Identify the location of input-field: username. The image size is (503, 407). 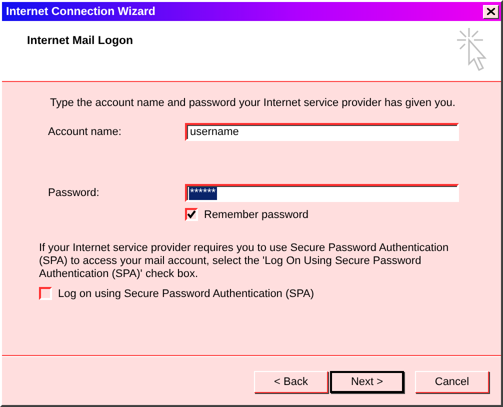
(322, 132).